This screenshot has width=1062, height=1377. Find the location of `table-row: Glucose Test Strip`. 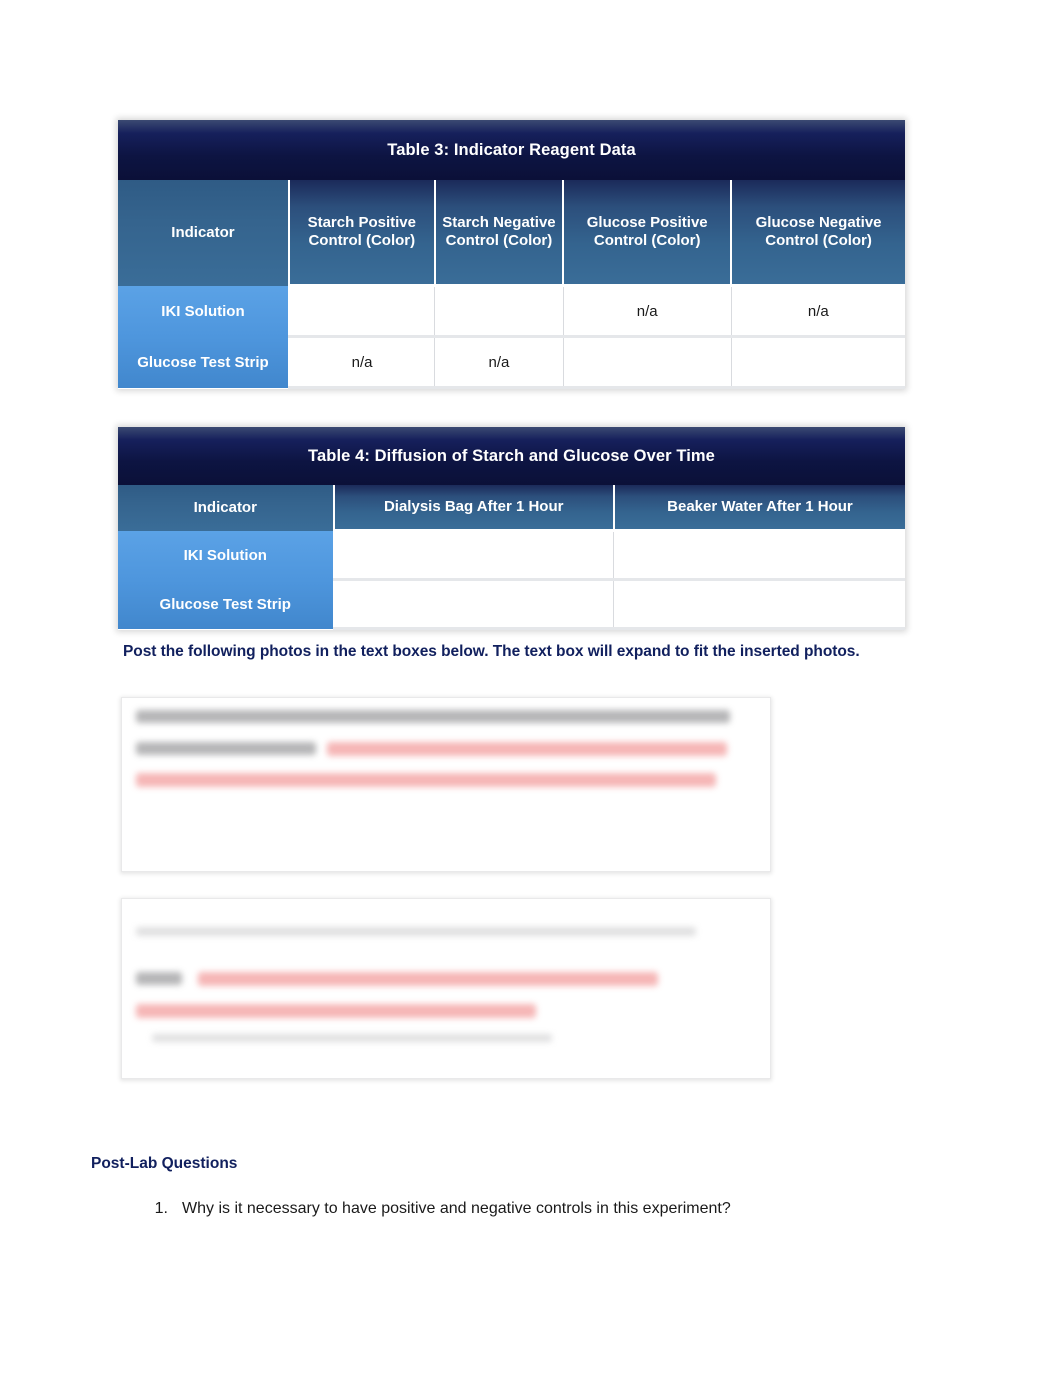

table-row: Glucose Test Strip is located at coordinates (511, 604).